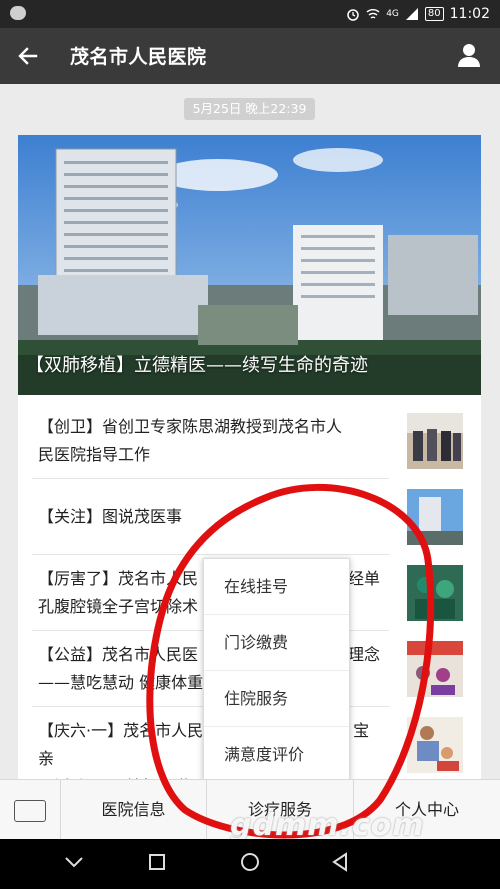 This screenshot has width=500, height=889. Describe the element at coordinates (327, 825) in the screenshot. I see `watermark-text: gdmm.com` at that location.